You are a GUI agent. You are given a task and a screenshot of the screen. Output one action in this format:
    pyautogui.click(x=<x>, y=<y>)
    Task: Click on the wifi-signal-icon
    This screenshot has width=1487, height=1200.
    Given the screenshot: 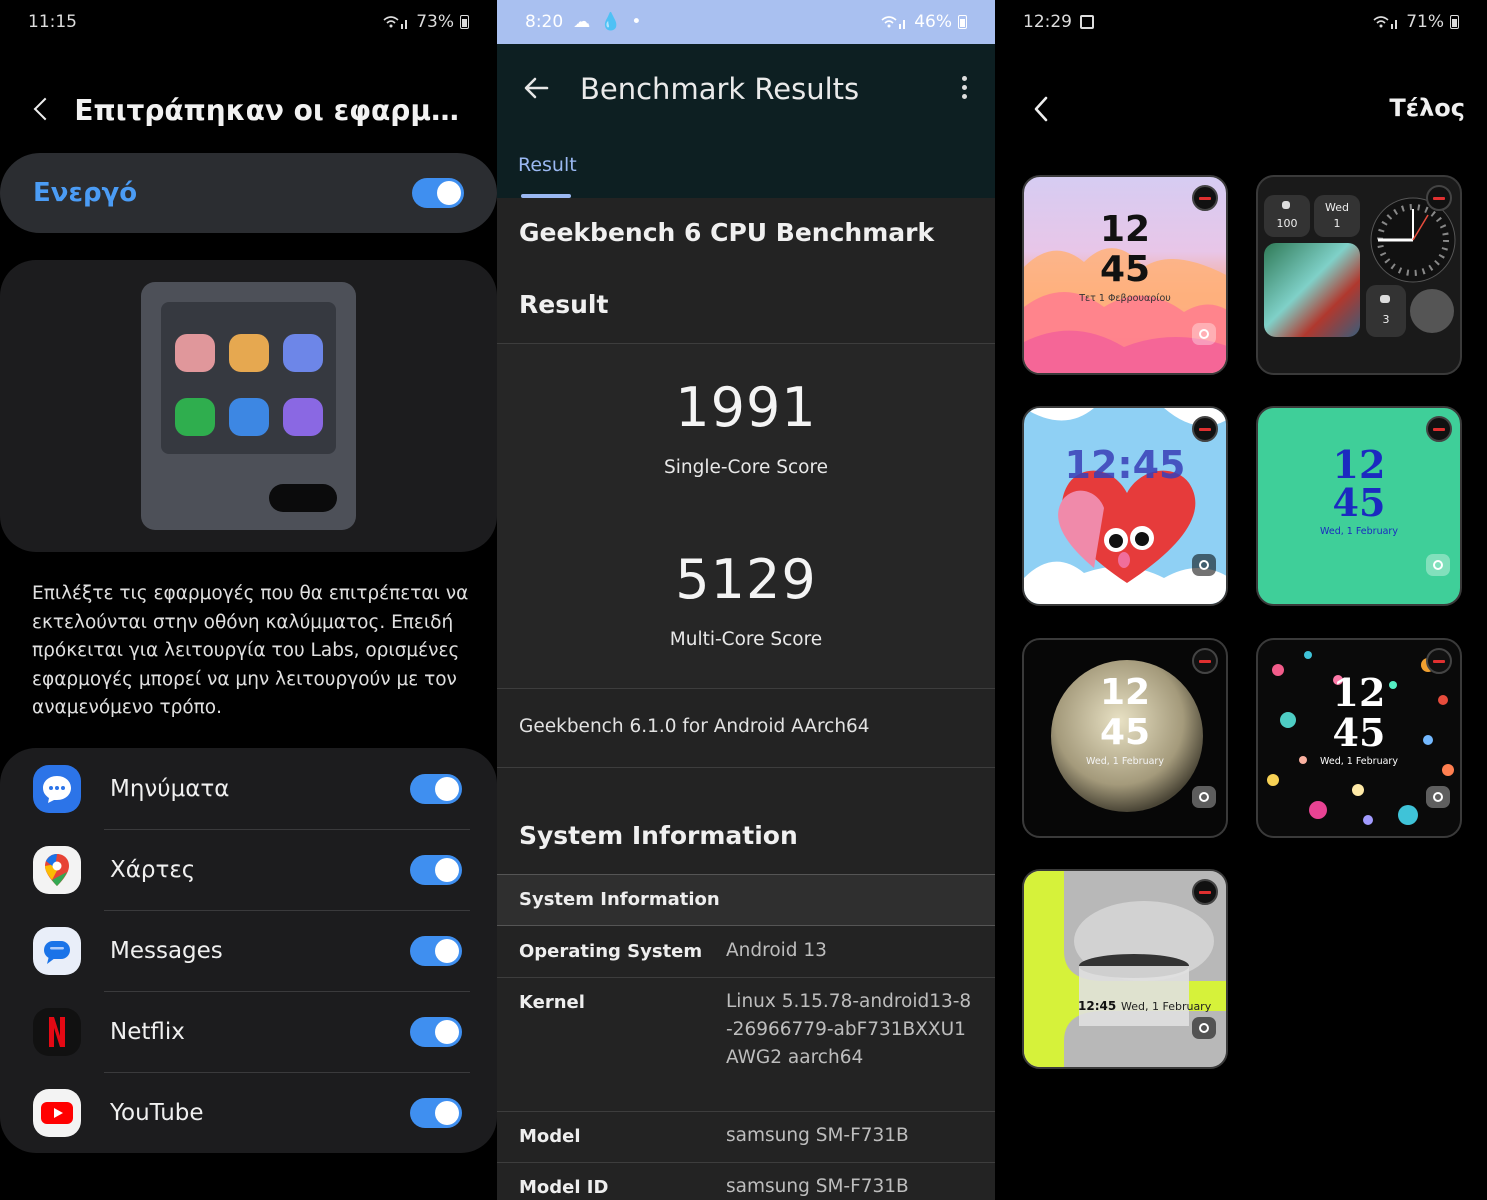 What is the action you would take?
    pyautogui.click(x=1386, y=22)
    